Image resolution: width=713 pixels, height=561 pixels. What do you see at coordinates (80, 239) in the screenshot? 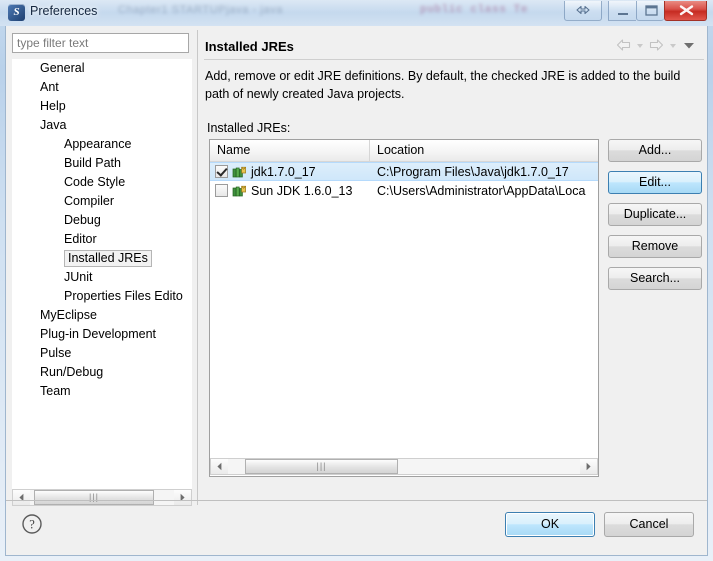
I see `sidebar-item-label: Editor` at bounding box center [80, 239].